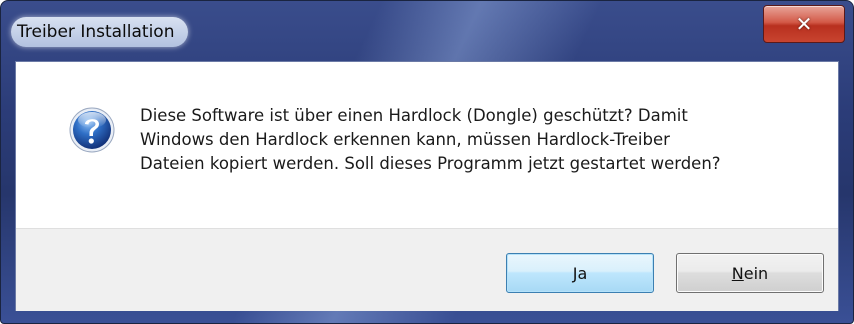 The width and height of the screenshot is (854, 324). I want to click on close-icon: ✕, so click(804, 24).